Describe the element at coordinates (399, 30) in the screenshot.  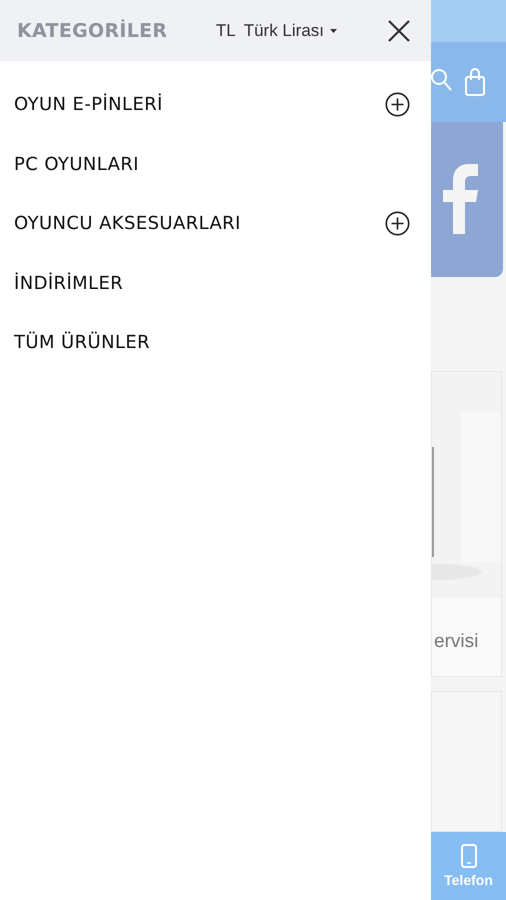
I see `close-icon` at that location.